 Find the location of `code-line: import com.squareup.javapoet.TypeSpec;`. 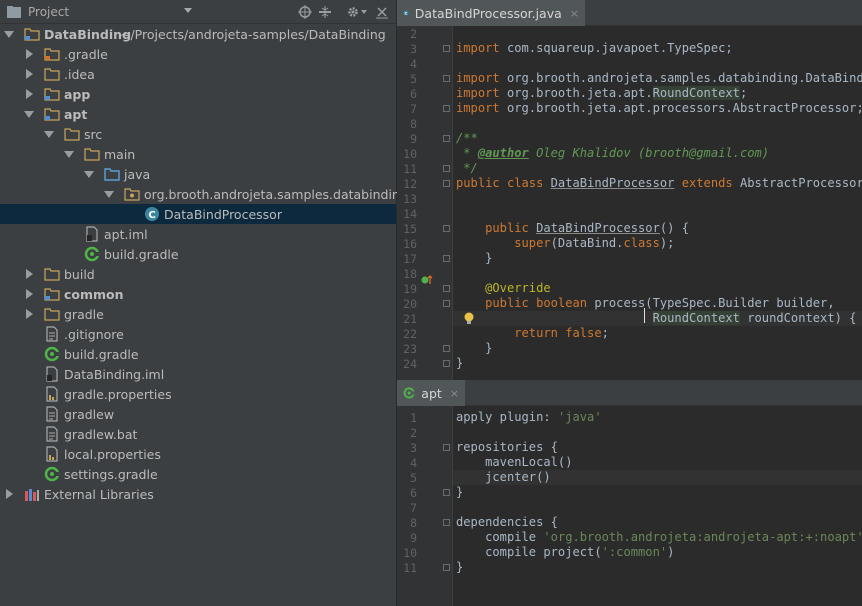

code-line: import com.squareup.javapoet.TypeSpec; is located at coordinates (594, 48).